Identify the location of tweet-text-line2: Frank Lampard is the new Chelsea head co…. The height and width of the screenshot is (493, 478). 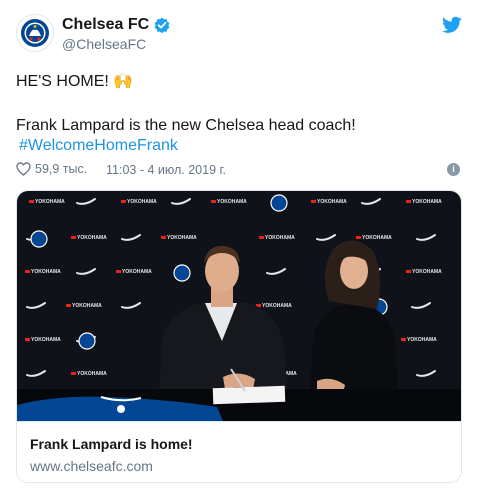
(186, 125).